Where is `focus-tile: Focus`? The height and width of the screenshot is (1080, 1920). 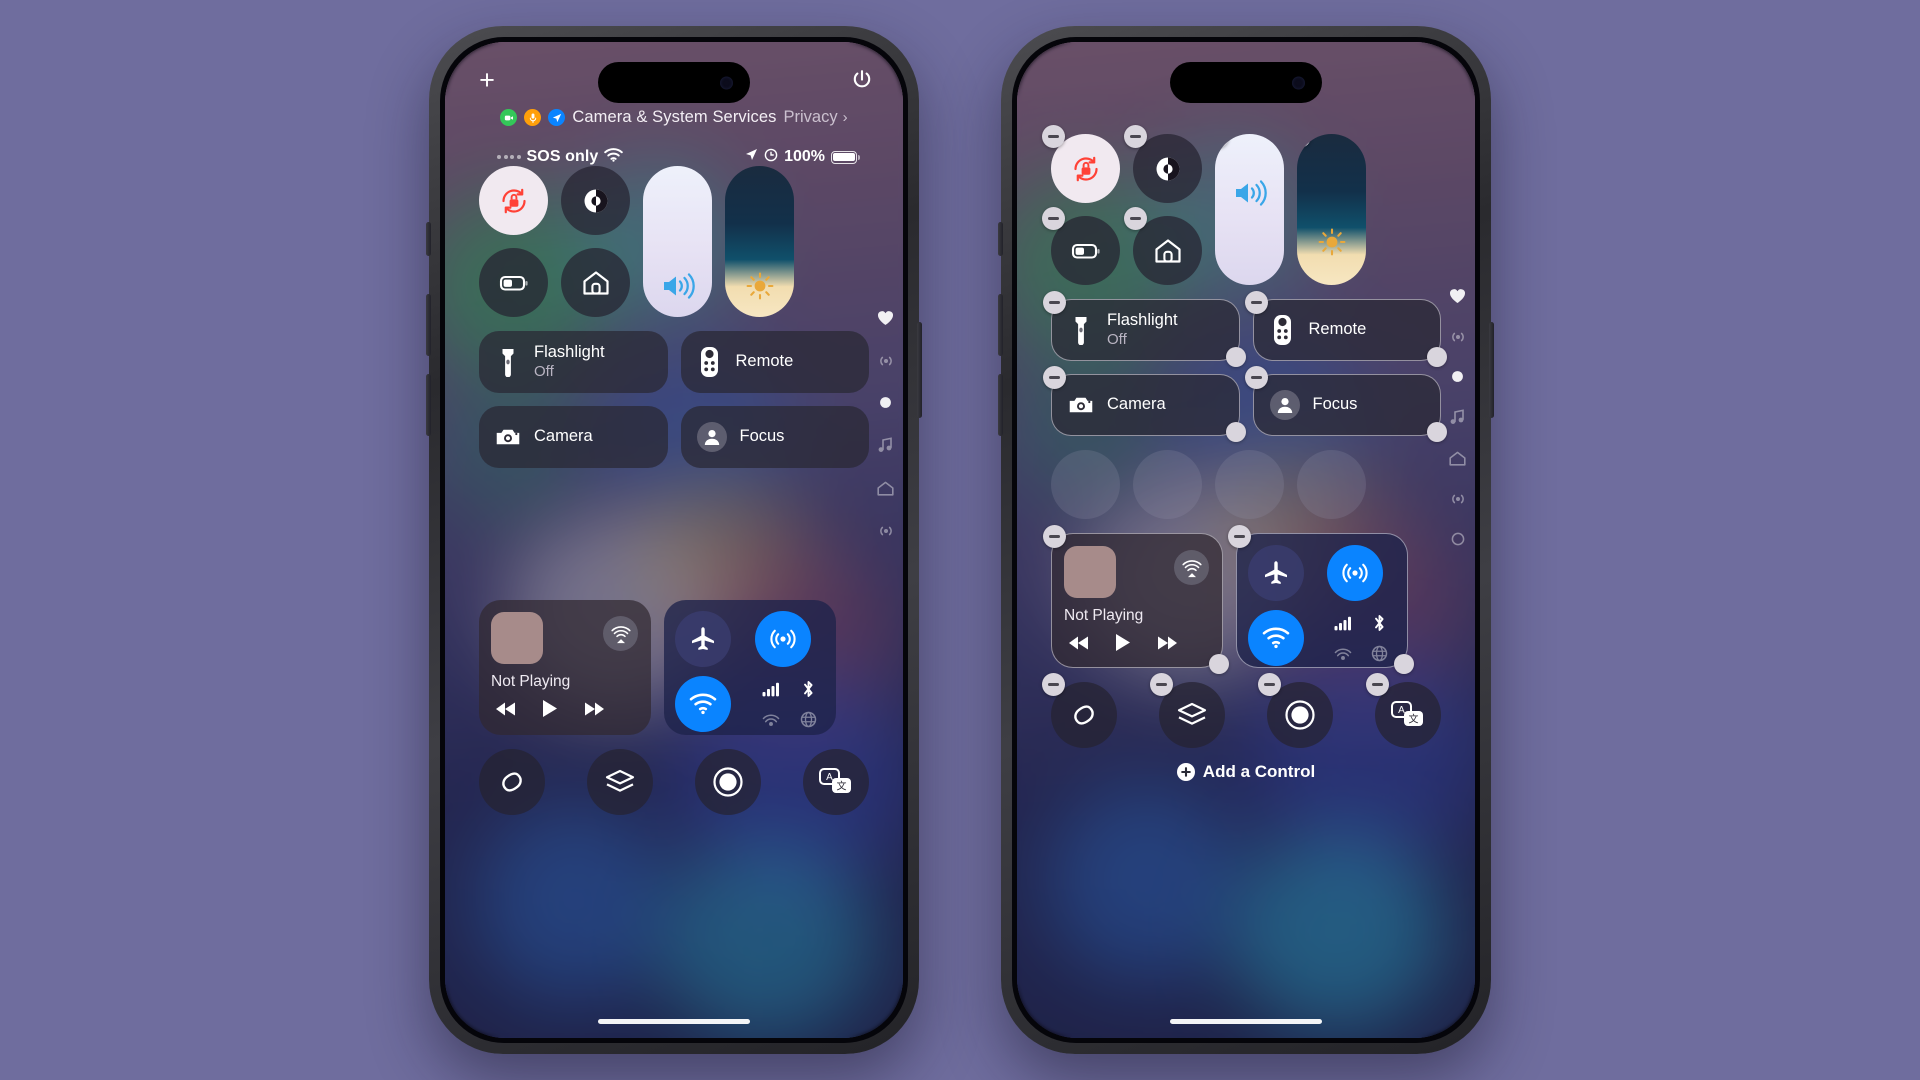 focus-tile: Focus is located at coordinates (774, 437).